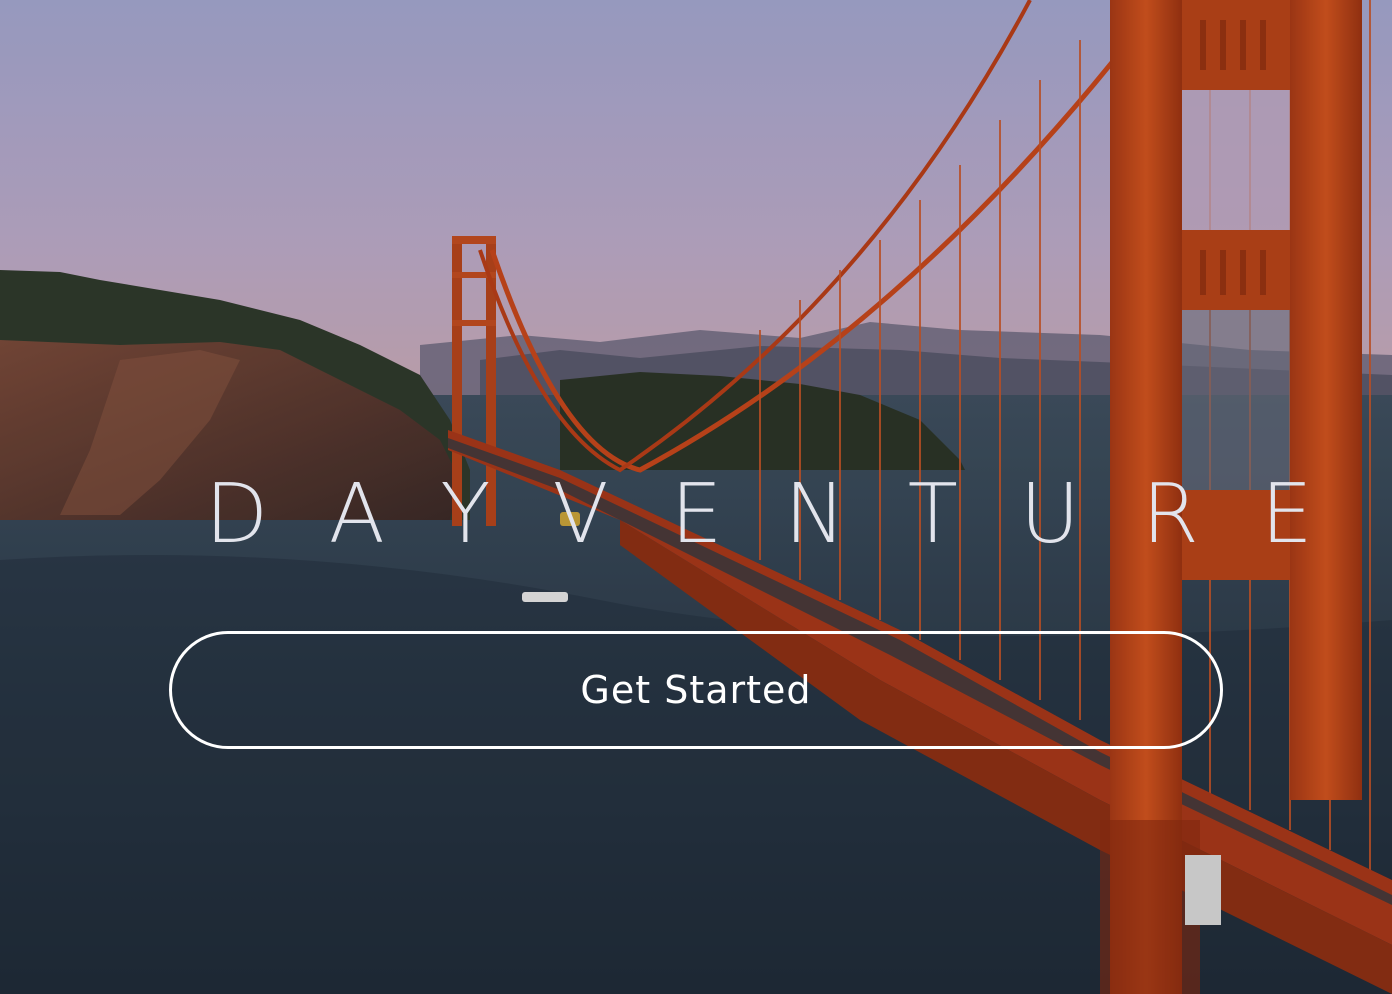  What do you see at coordinates (696, 690) in the screenshot?
I see `get-started-button: Get Started` at bounding box center [696, 690].